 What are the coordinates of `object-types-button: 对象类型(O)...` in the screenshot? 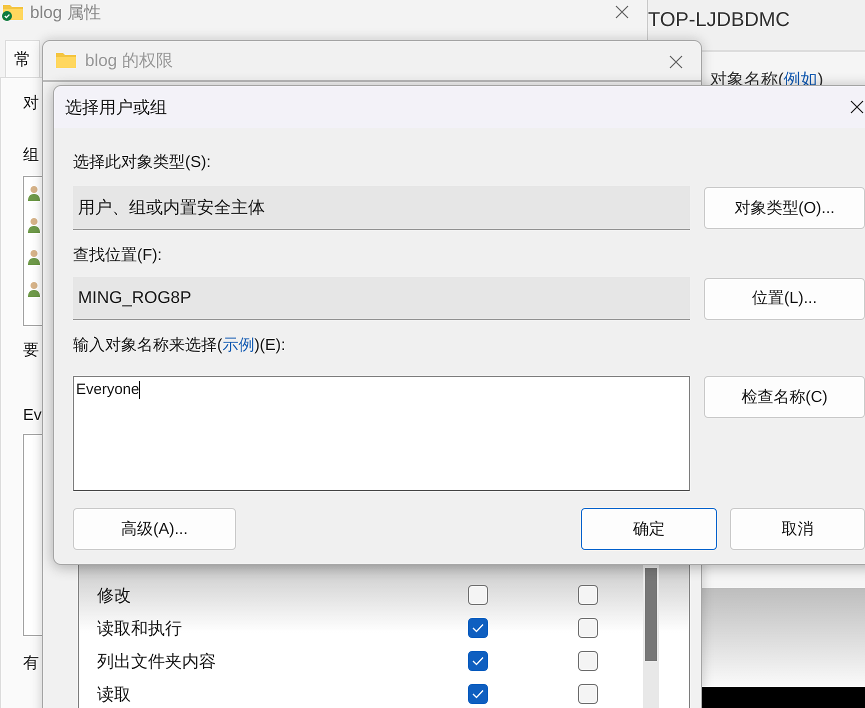 It's located at (784, 208).